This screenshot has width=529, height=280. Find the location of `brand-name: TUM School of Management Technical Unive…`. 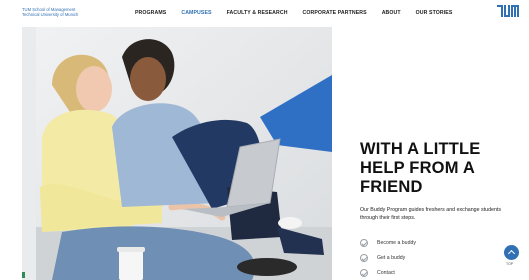

brand-name: TUM School of Management Technical Unive… is located at coordinates (62, 12).